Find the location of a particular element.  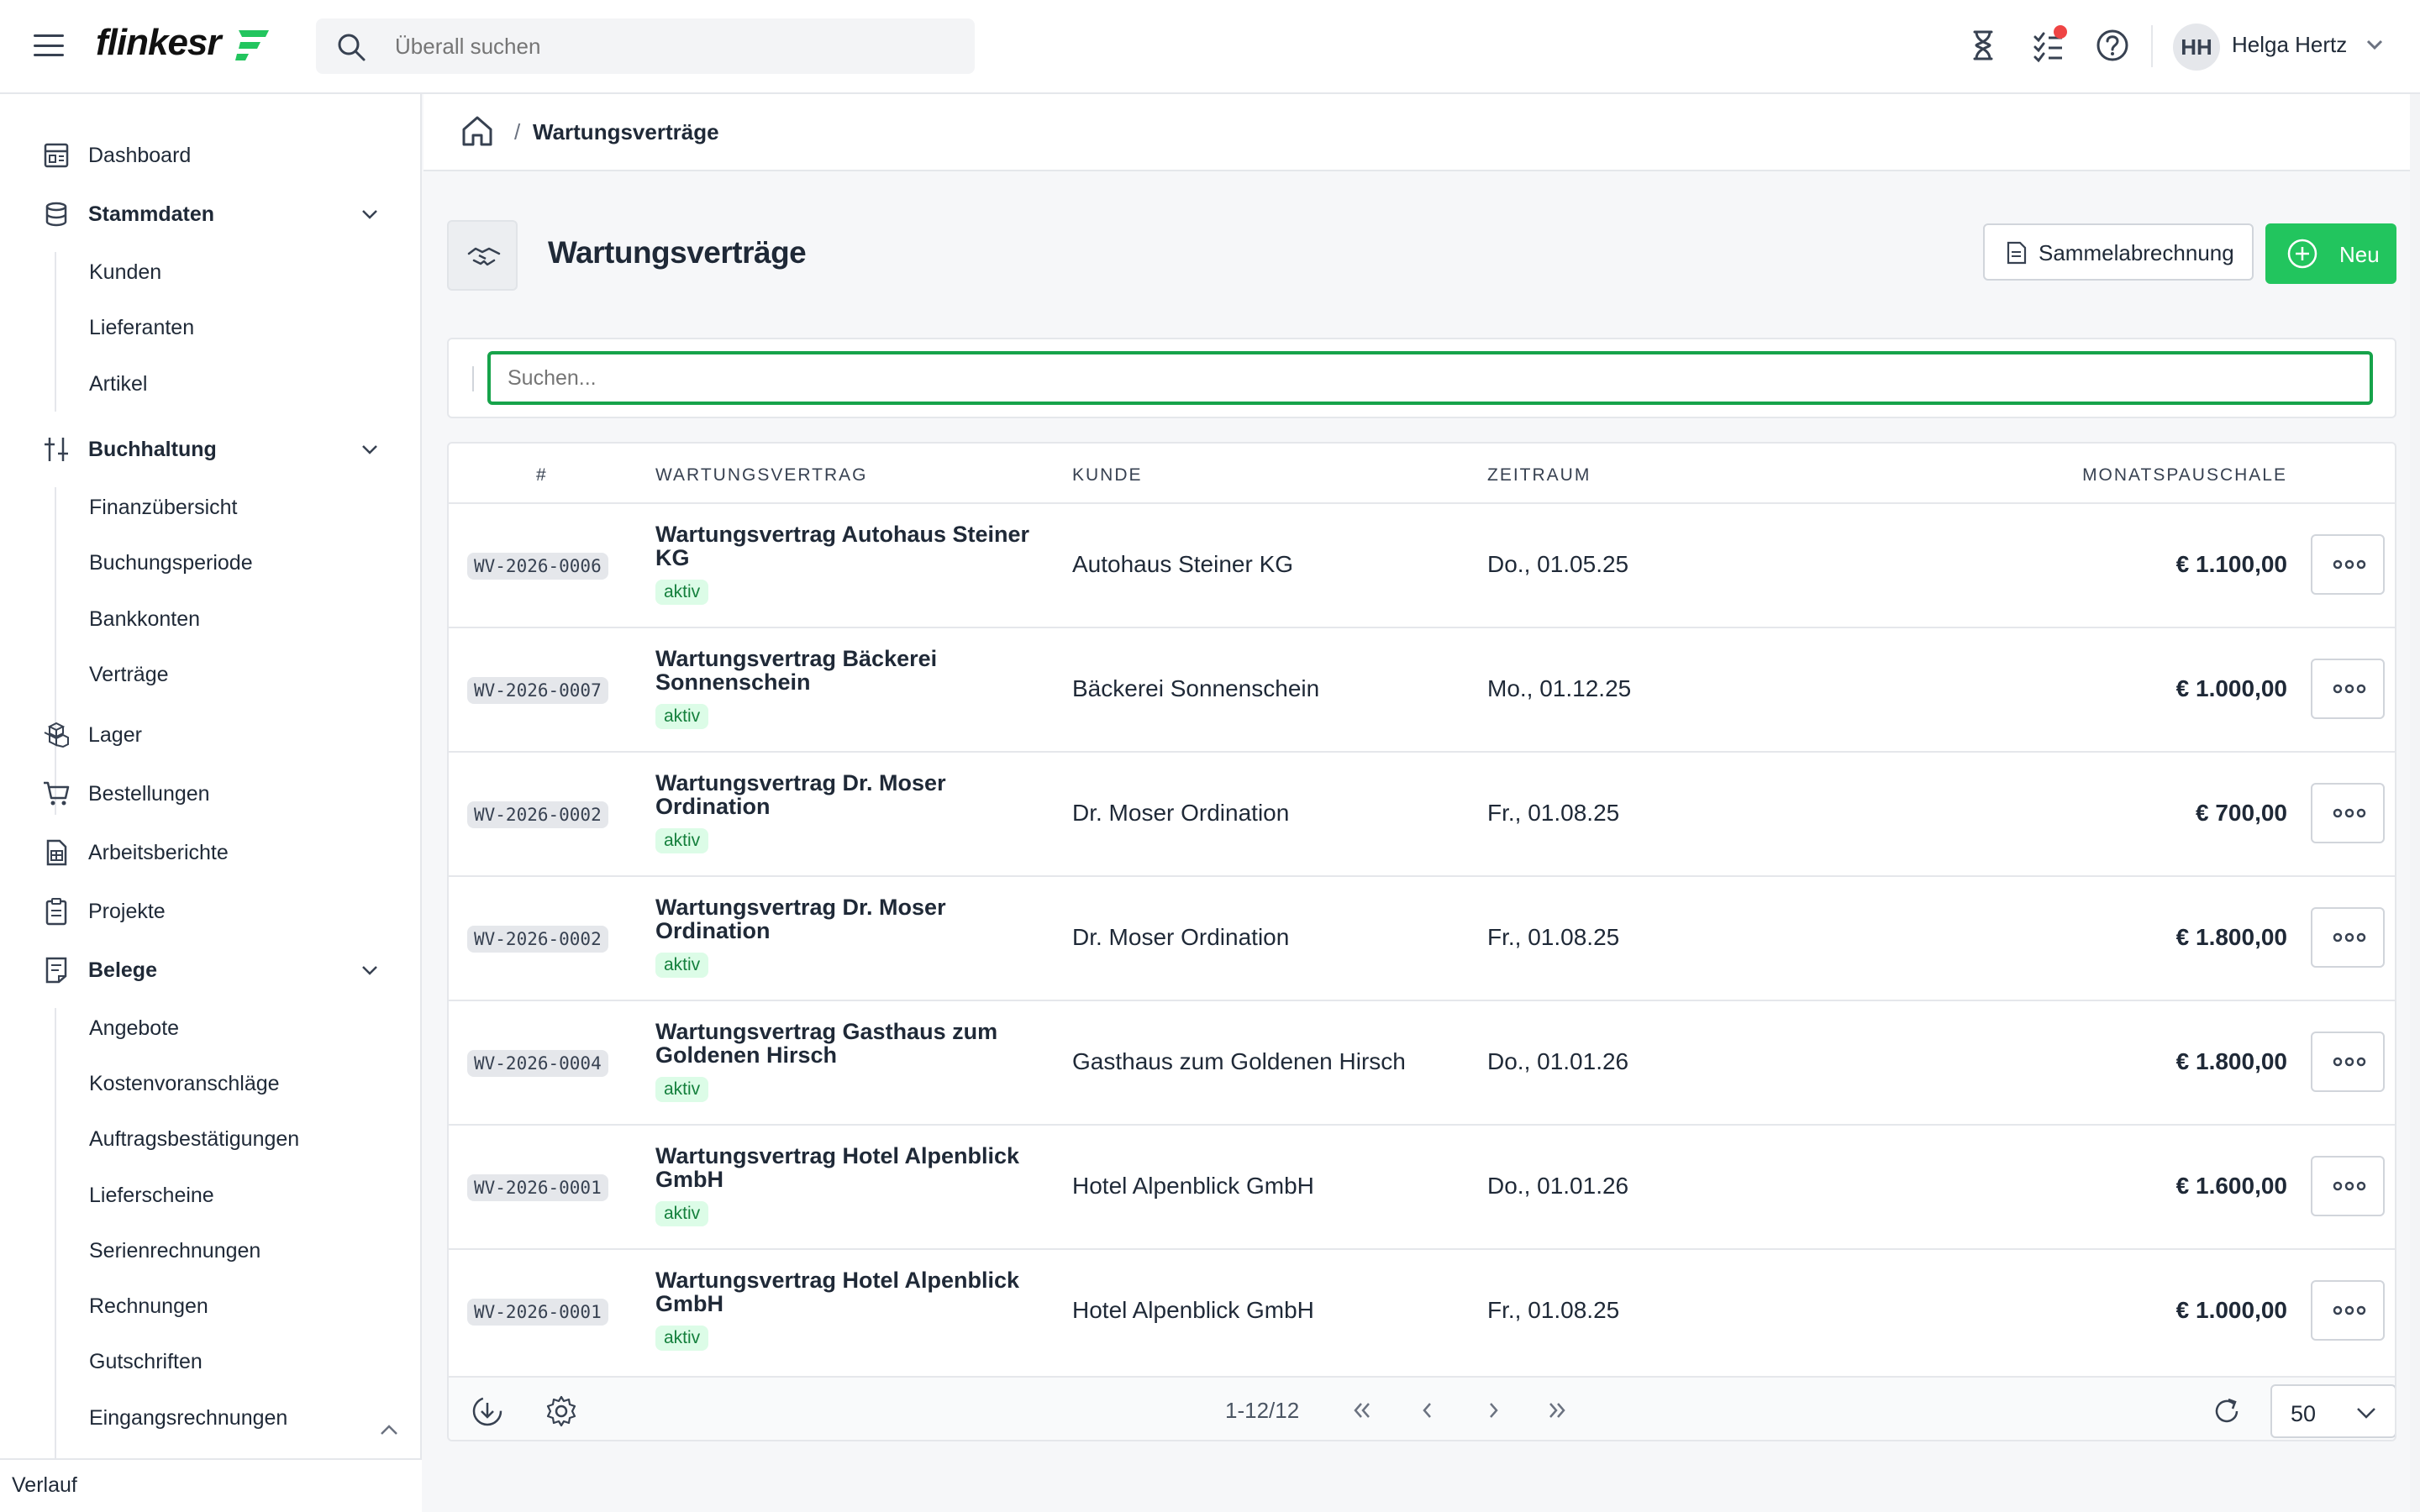

menu-icon is located at coordinates (49, 45).